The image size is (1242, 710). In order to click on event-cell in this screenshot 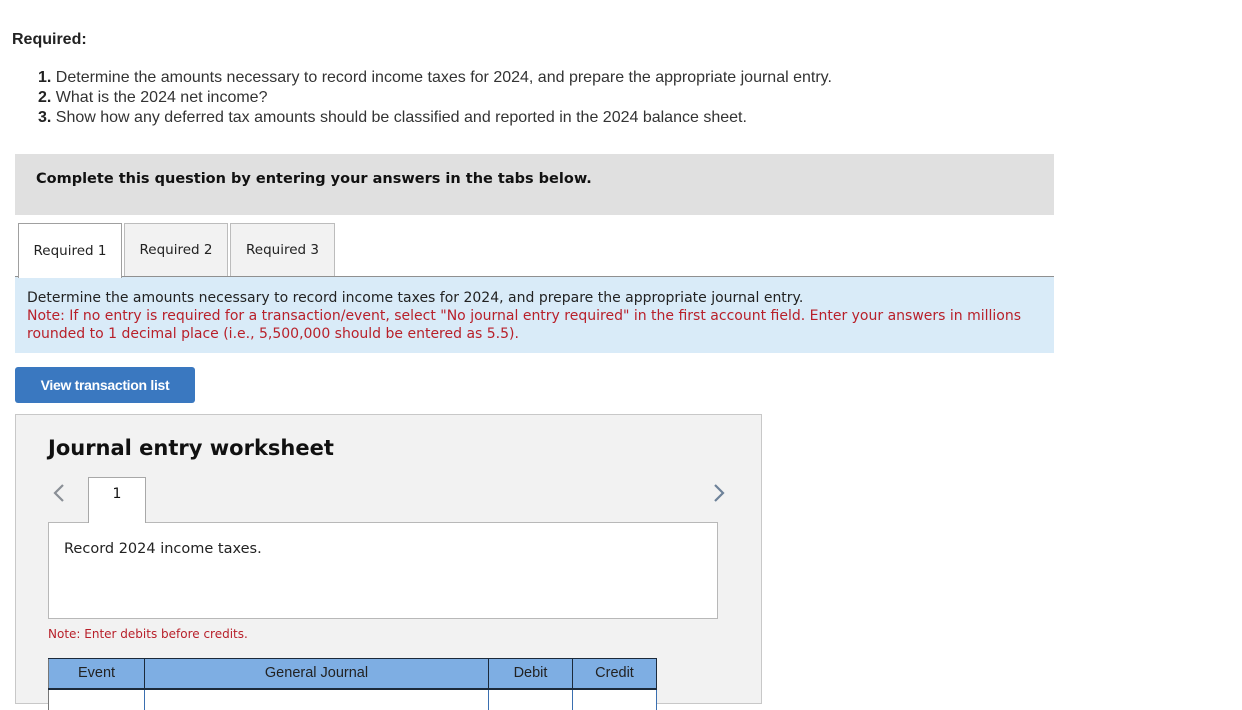, I will do `click(96, 699)`.